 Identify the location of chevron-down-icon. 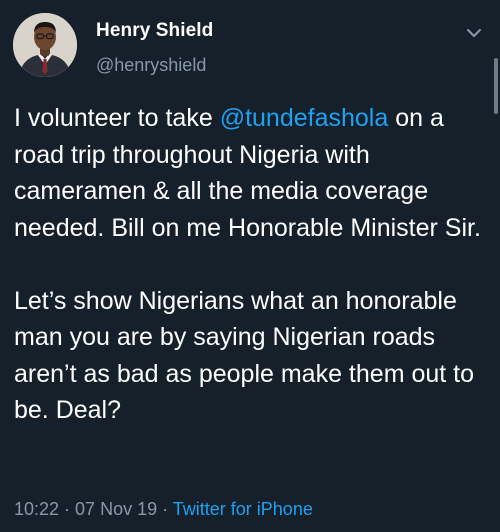
(474, 33).